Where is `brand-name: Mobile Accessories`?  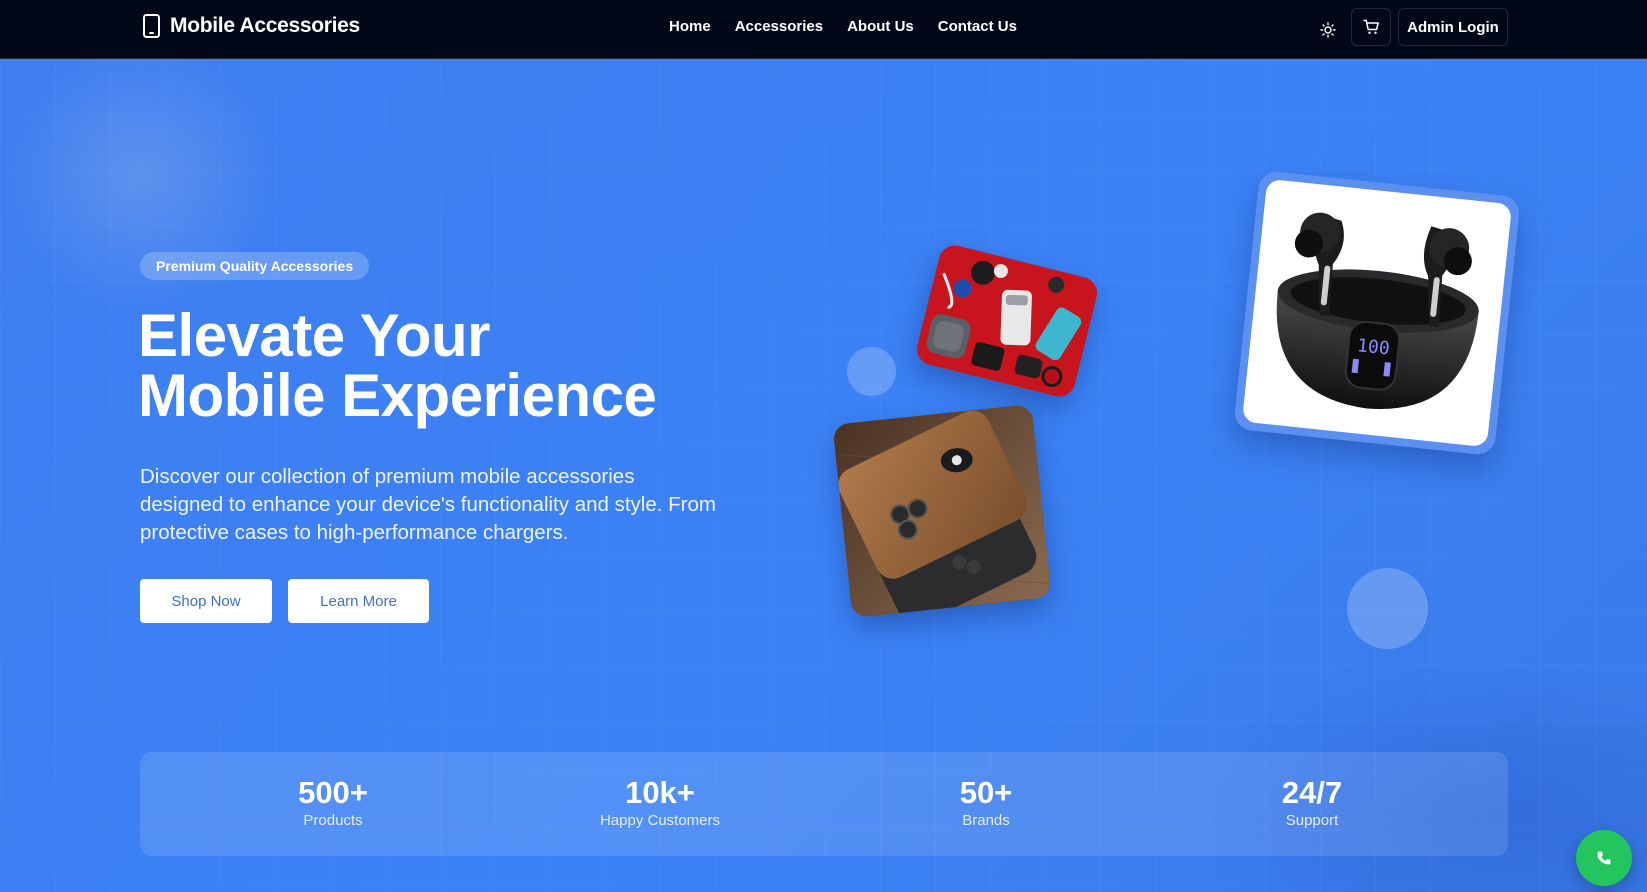 brand-name: Mobile Accessories is located at coordinates (265, 25).